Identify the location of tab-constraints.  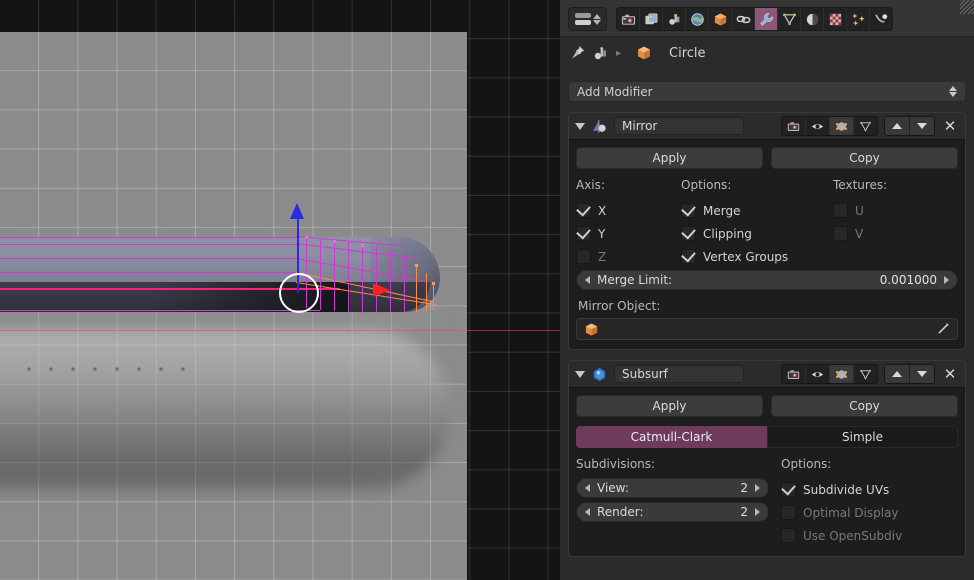
(743, 19).